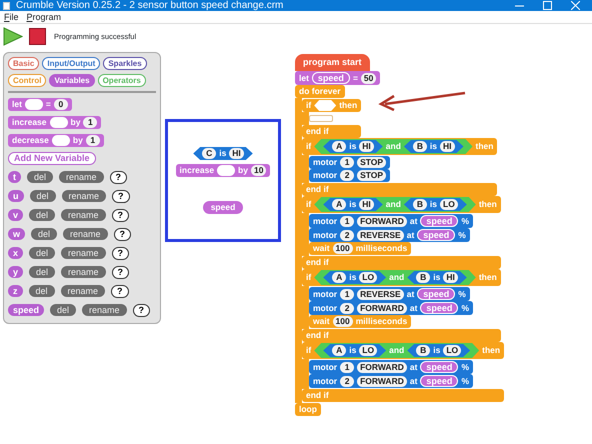  Describe the element at coordinates (547, 5) in the screenshot. I see `maximize-icon` at that location.